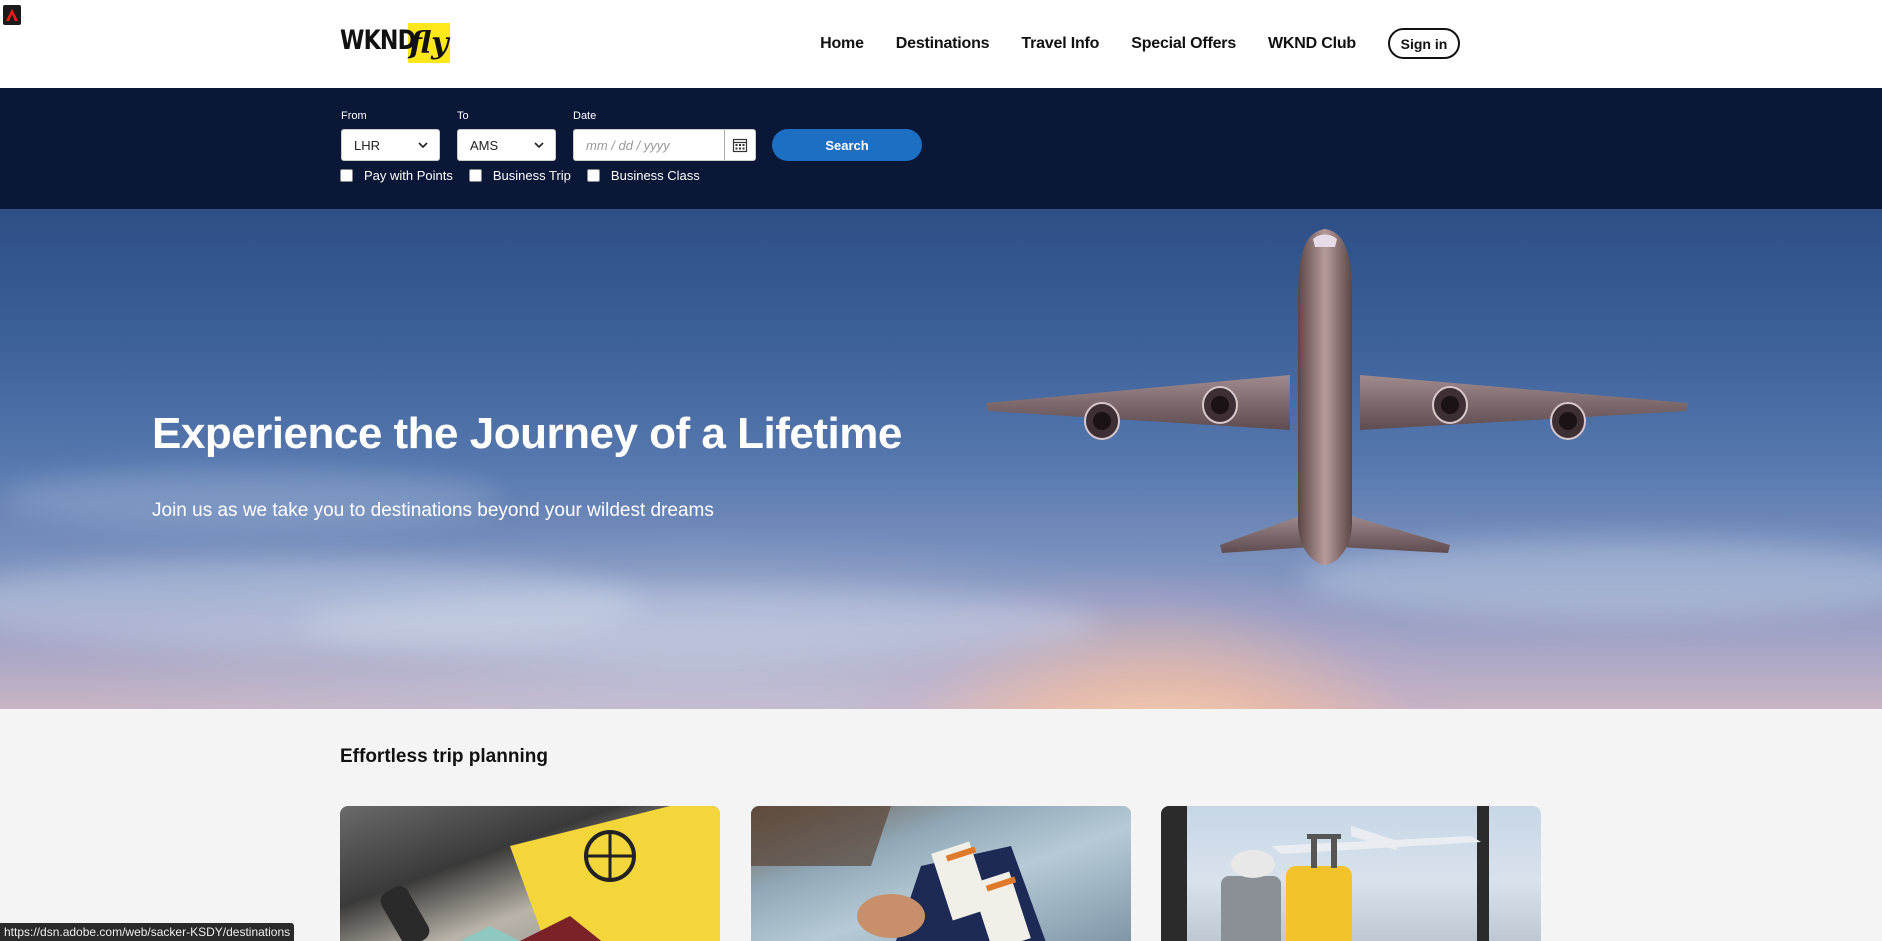 This screenshot has width=1882, height=941. I want to click on business-trip-label: Business Trip, so click(531, 175).